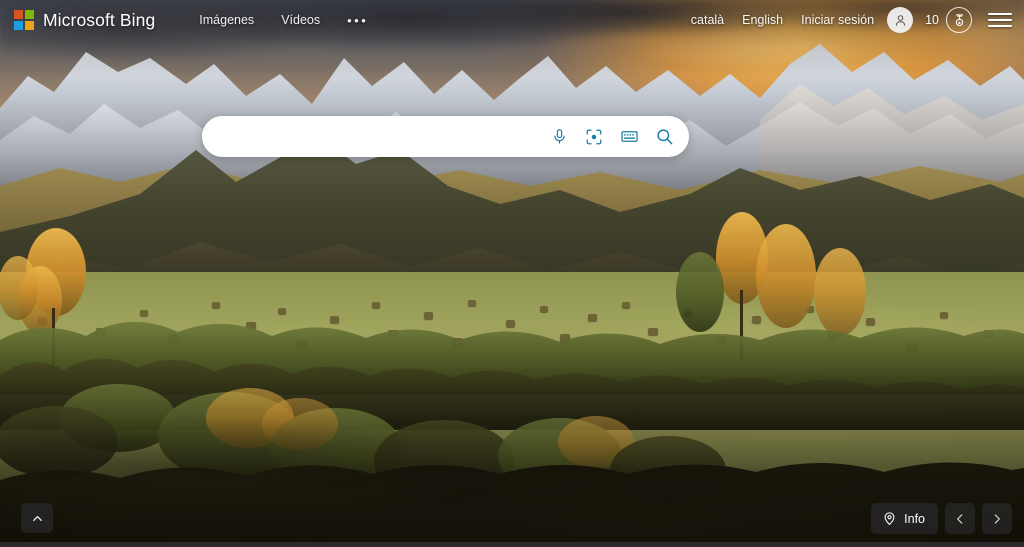  What do you see at coordinates (707, 20) in the screenshot?
I see `language-catalan-link: català` at bounding box center [707, 20].